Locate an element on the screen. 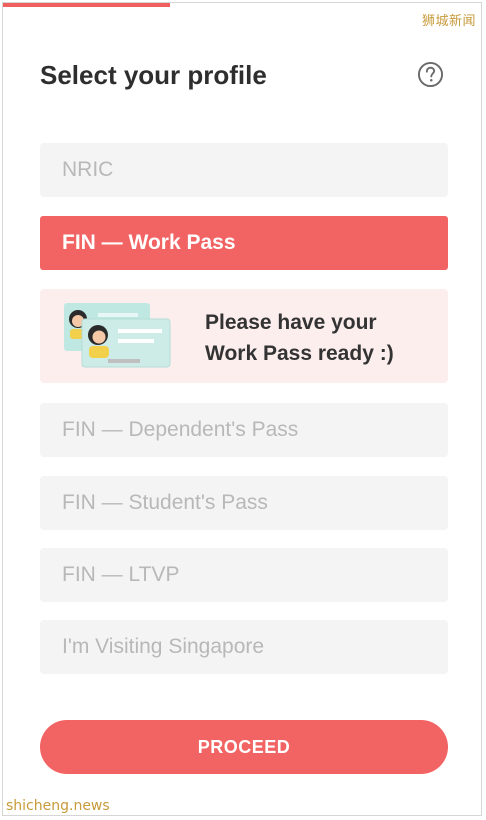 This screenshot has width=486, height=820. option-visiting-singapore: I'm Visiting Singapore is located at coordinates (244, 647).